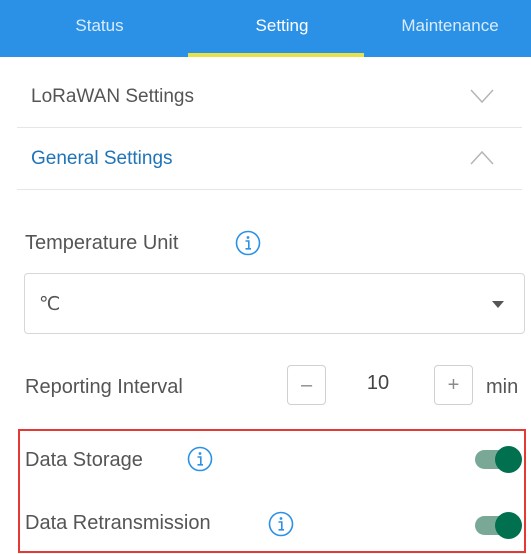 The height and width of the screenshot is (554, 531). I want to click on section-general-settings: General Settings, so click(269, 159).